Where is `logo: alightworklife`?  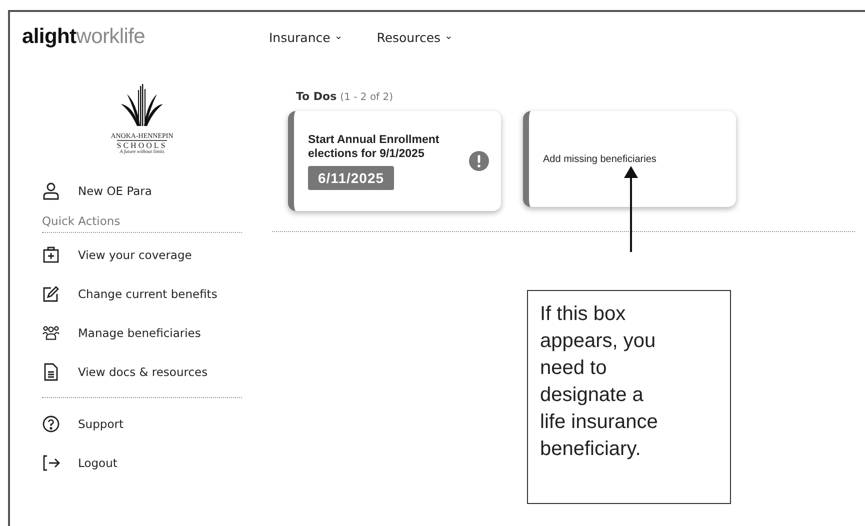
logo: alightworklife is located at coordinates (145, 37).